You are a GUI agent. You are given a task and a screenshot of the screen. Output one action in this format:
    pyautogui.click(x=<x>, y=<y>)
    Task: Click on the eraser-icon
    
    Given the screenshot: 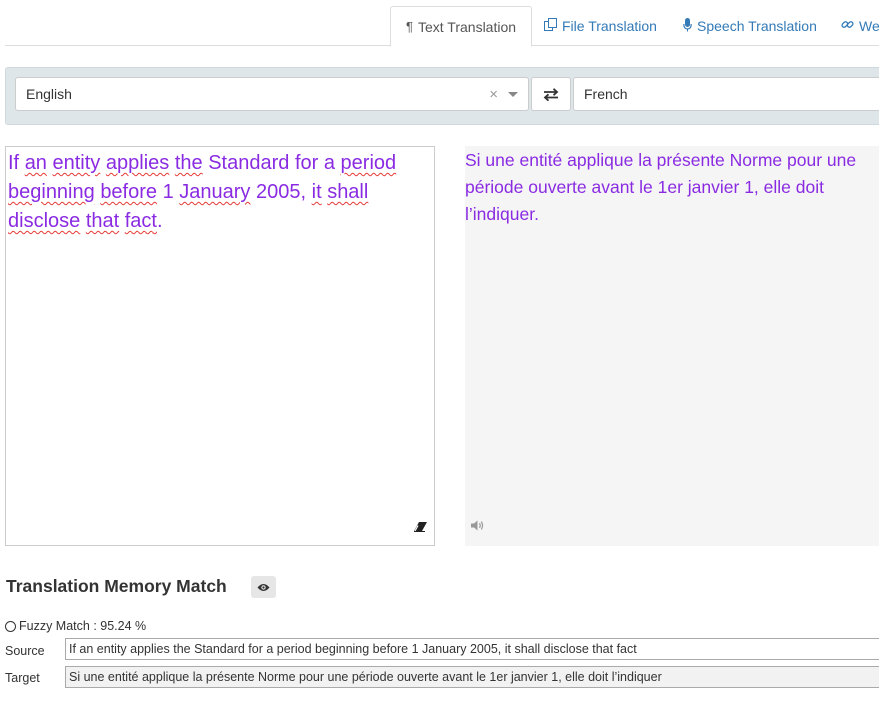 What is the action you would take?
    pyautogui.click(x=420, y=528)
    